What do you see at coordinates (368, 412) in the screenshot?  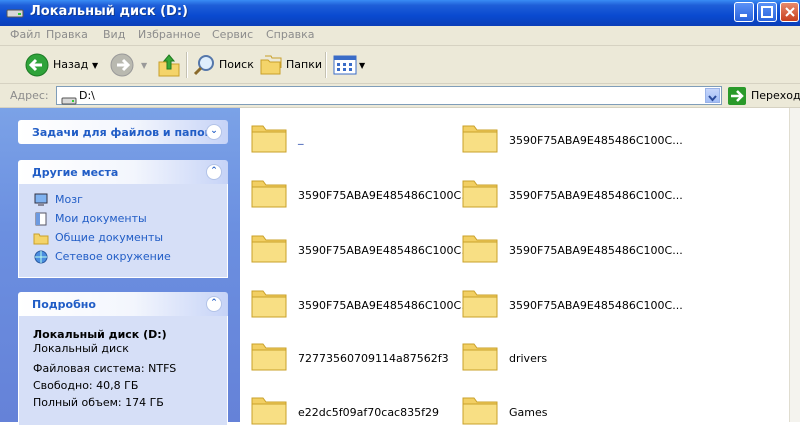 I see `folder-name: e22dc5f09af70cac835f29` at bounding box center [368, 412].